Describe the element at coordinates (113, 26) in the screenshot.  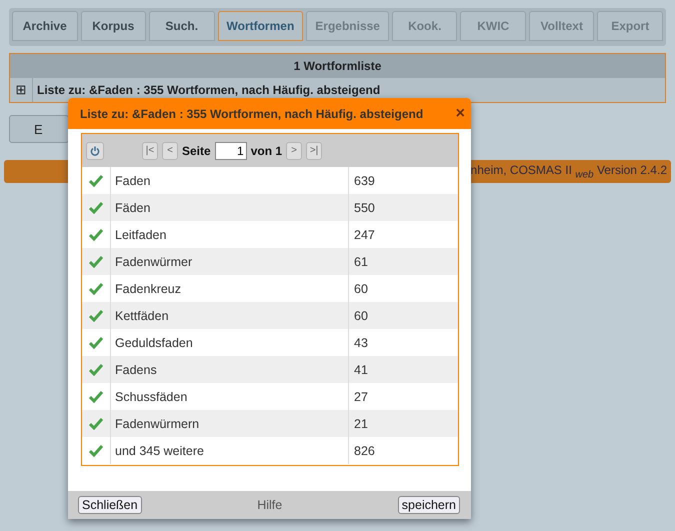
I see `tab: Korpus` at that location.